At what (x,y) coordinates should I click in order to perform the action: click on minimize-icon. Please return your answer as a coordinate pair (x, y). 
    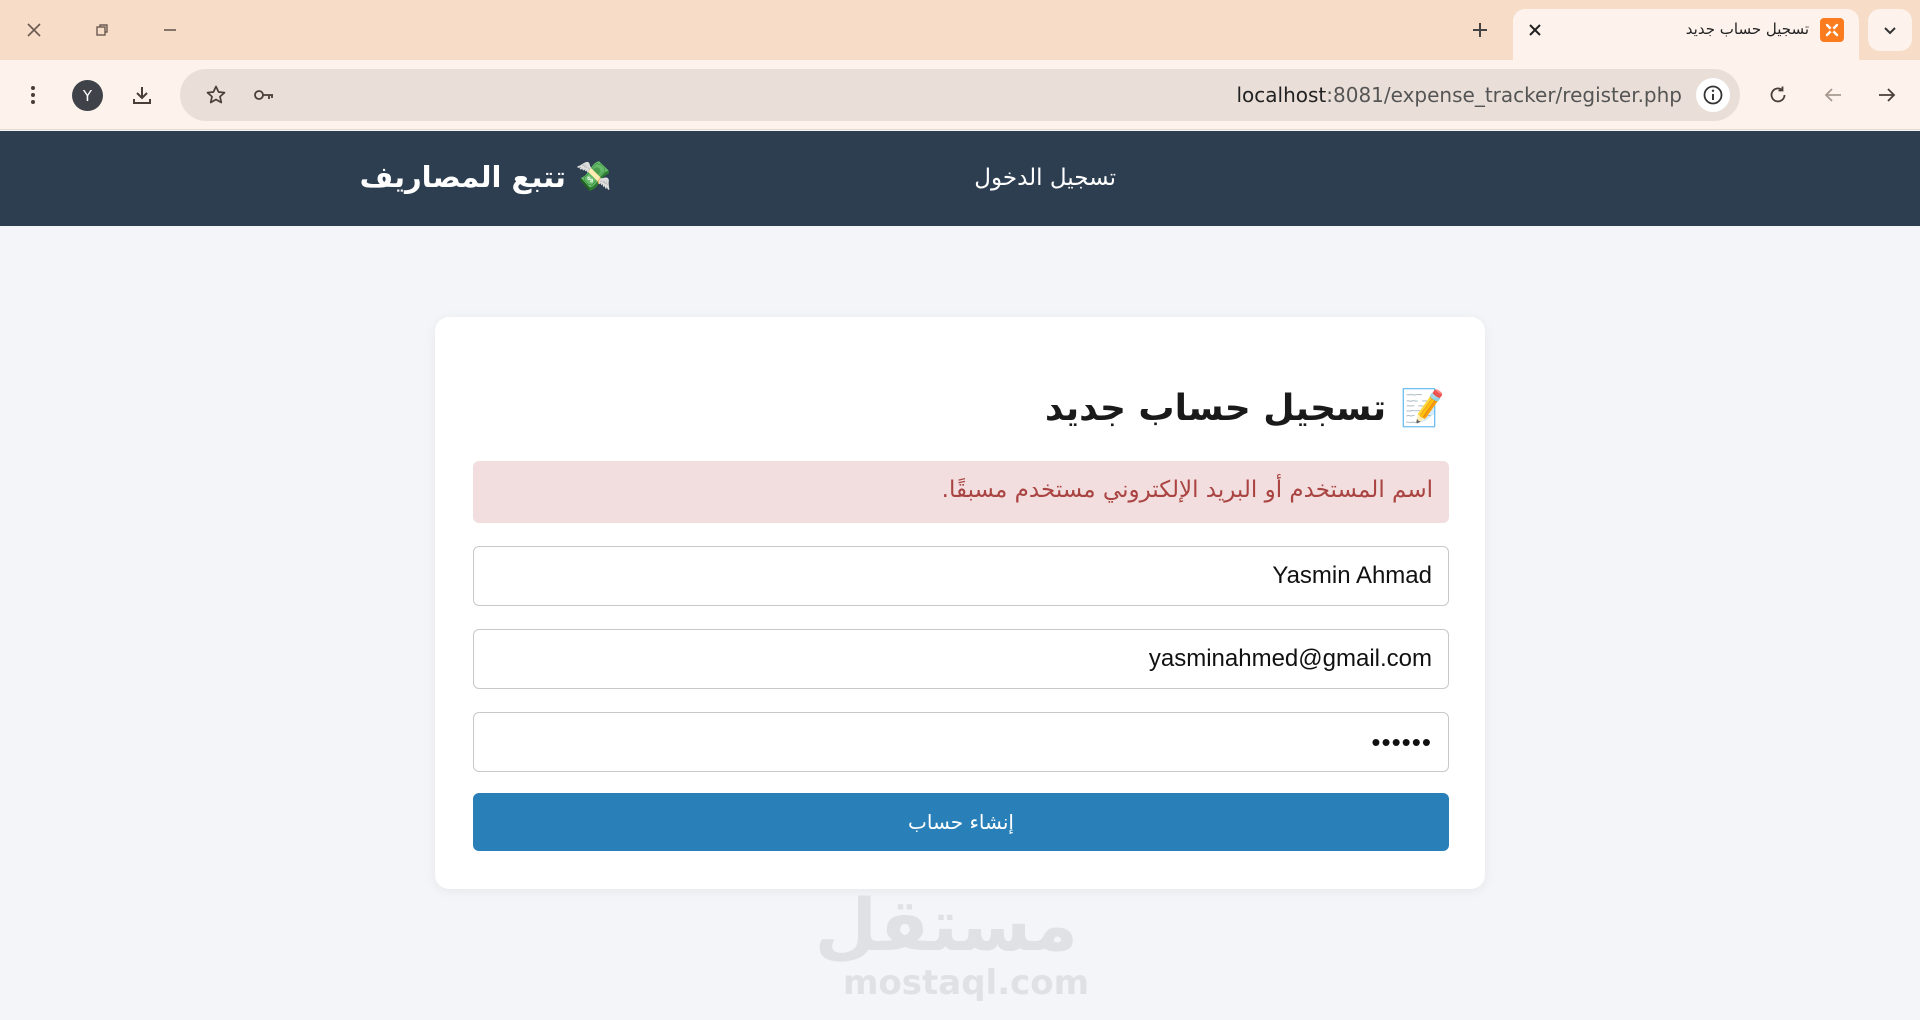
    Looking at the image, I should click on (170, 30).